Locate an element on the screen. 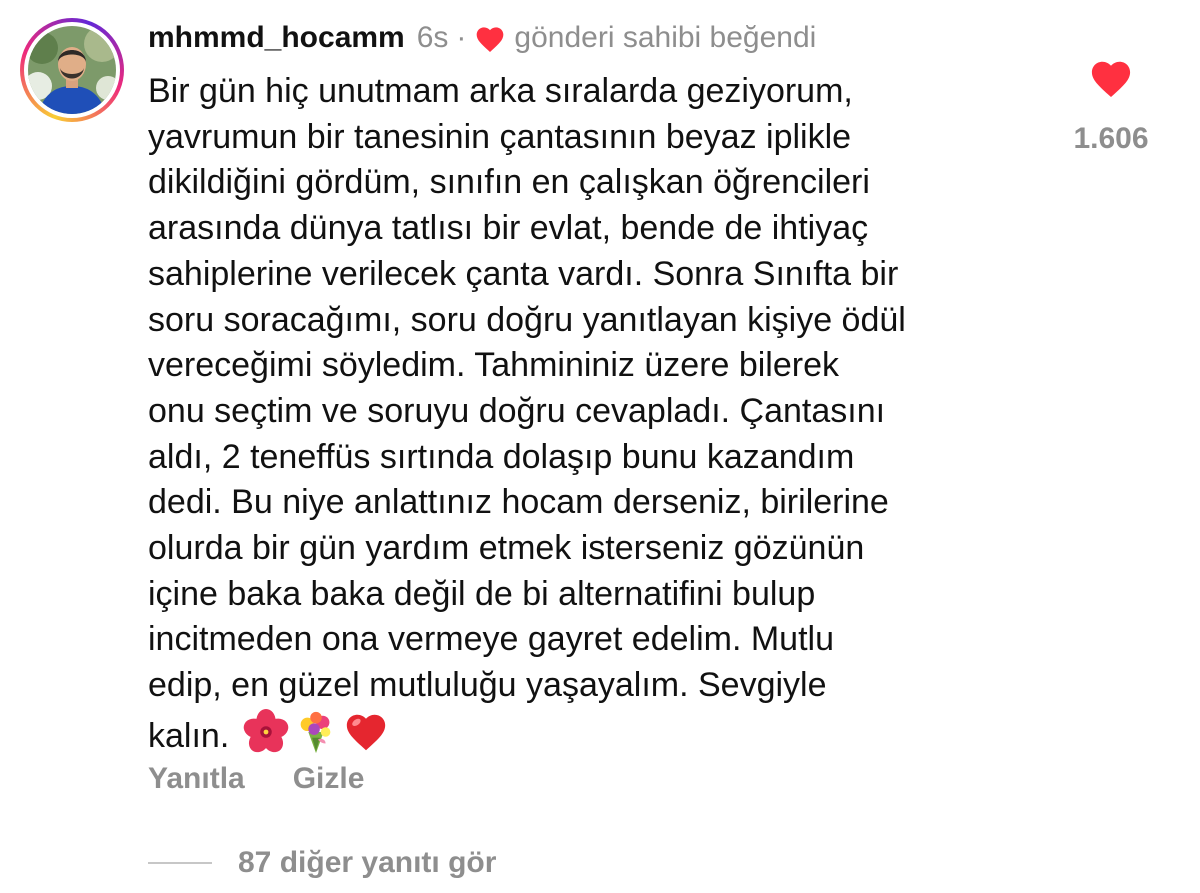  replies-divider-line is located at coordinates (180, 863).